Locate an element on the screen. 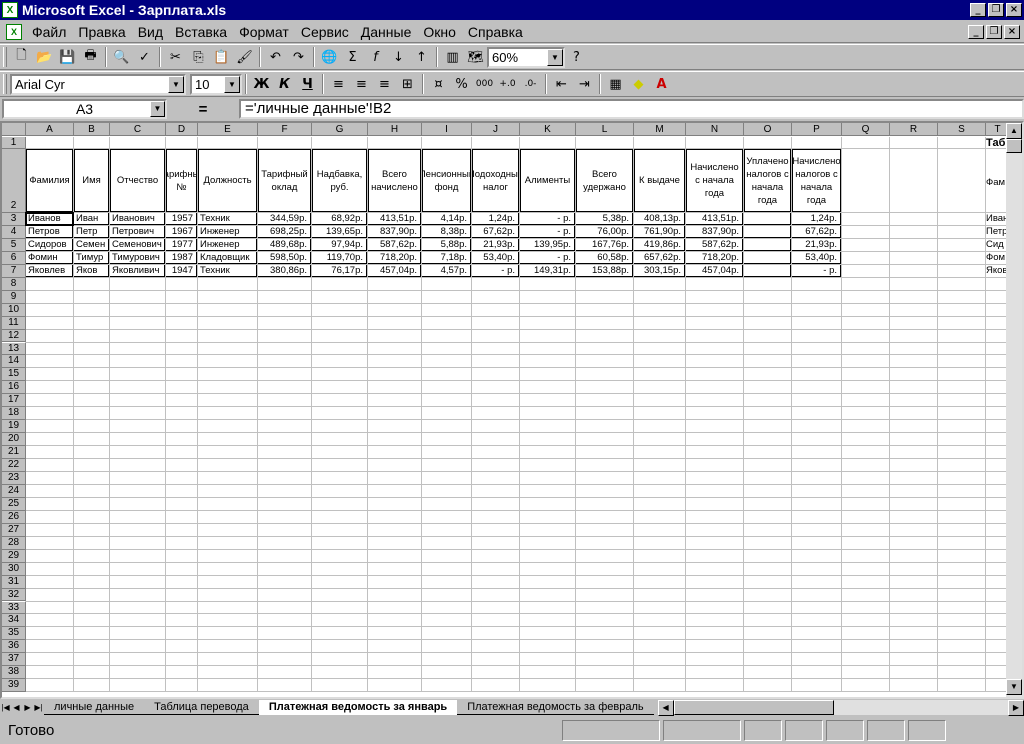 This screenshot has width=1024, height=744. bold-button: Ж is located at coordinates (261, 84).